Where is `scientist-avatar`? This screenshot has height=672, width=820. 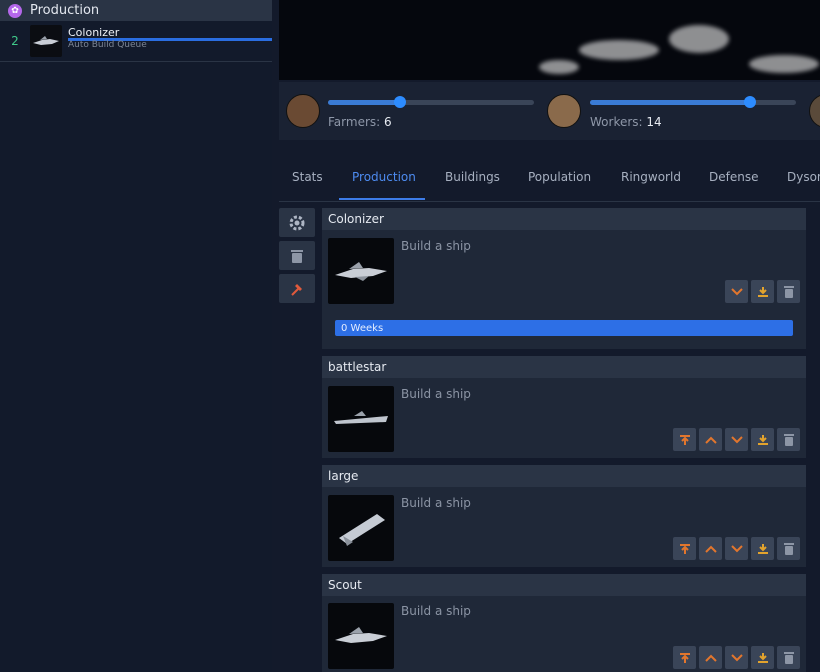 scientist-avatar is located at coordinates (814, 111).